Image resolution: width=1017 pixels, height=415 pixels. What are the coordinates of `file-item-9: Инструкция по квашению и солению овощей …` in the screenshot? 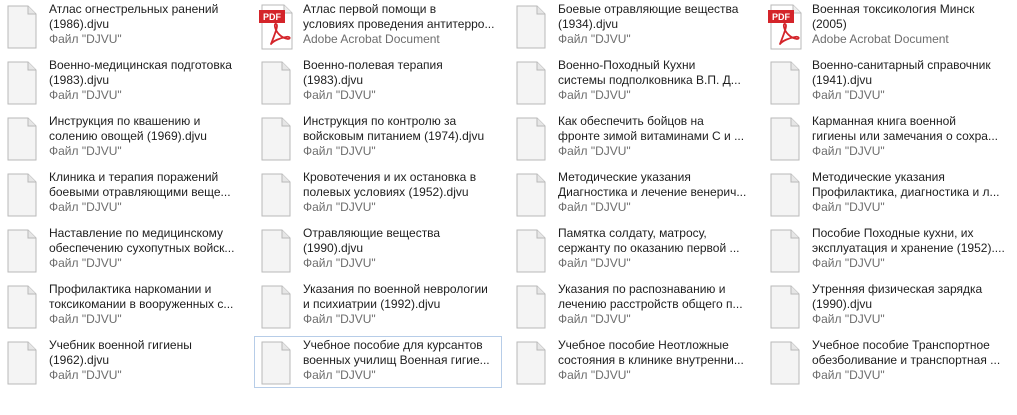 It's located at (124, 138).